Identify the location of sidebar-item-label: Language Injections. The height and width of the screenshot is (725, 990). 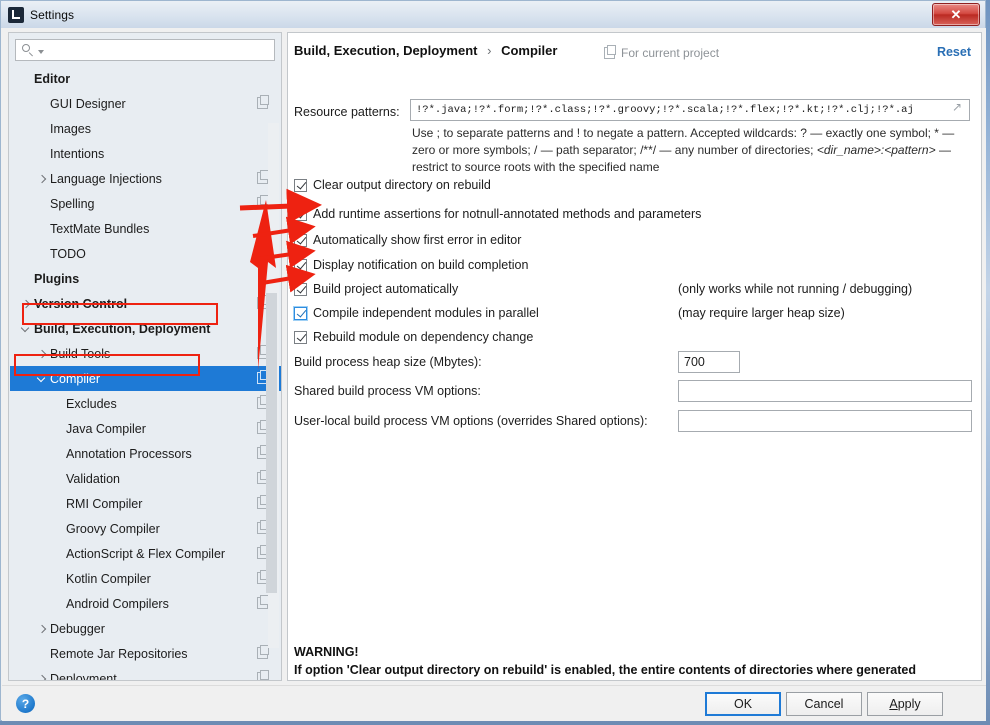
(106, 178).